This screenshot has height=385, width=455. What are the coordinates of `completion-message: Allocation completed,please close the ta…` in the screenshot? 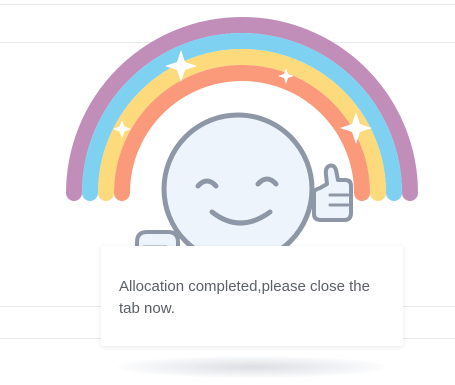 It's located at (244, 297).